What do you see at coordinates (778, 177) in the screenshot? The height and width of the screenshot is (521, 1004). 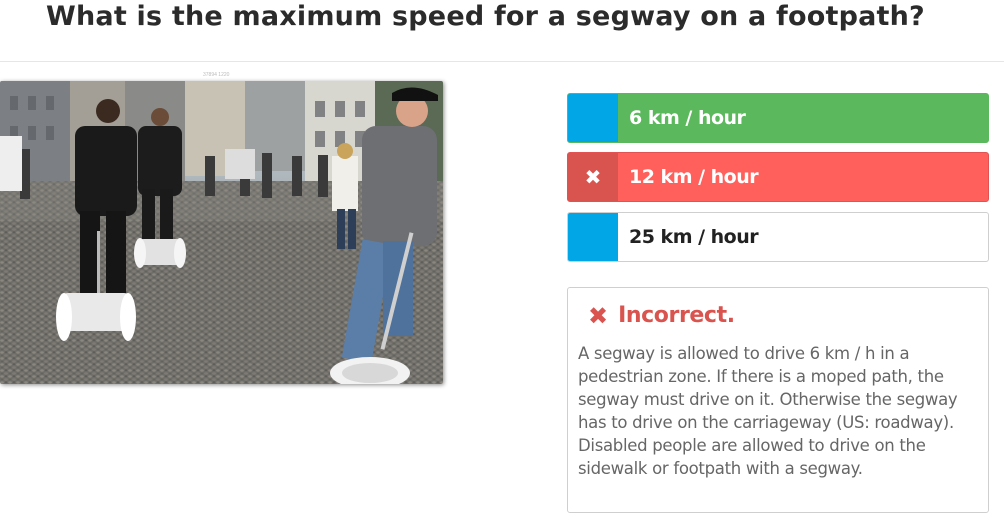 I see `answer-option-2: ✖ 12 km / hour` at bounding box center [778, 177].